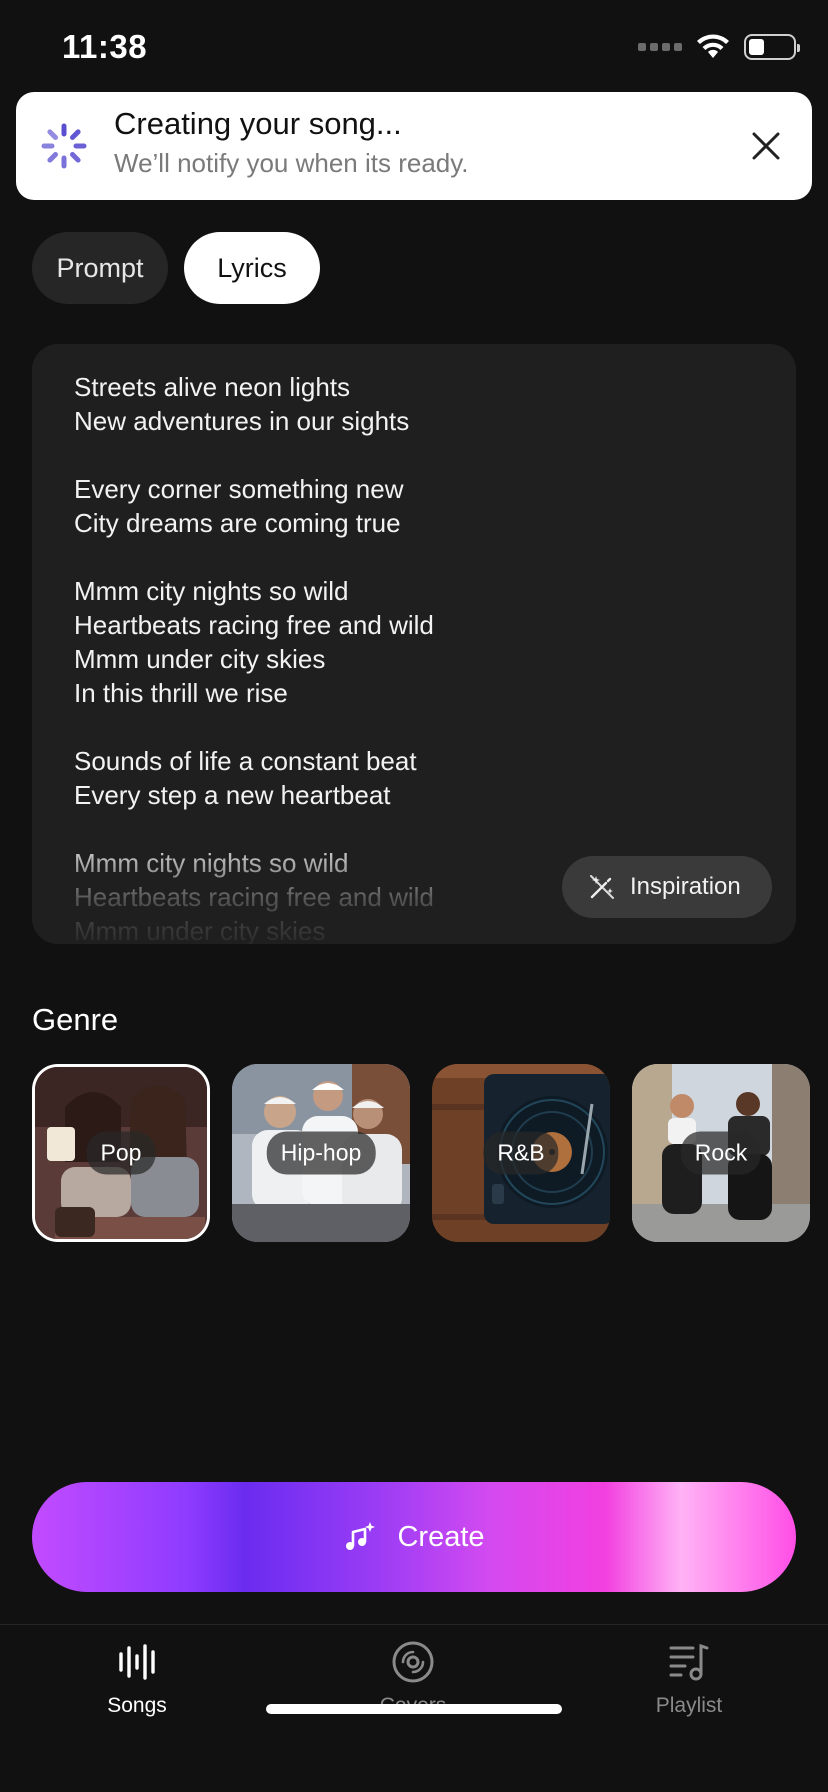 The image size is (828, 1792). Describe the element at coordinates (414, 1624) in the screenshot. I see `nav-divider` at that location.